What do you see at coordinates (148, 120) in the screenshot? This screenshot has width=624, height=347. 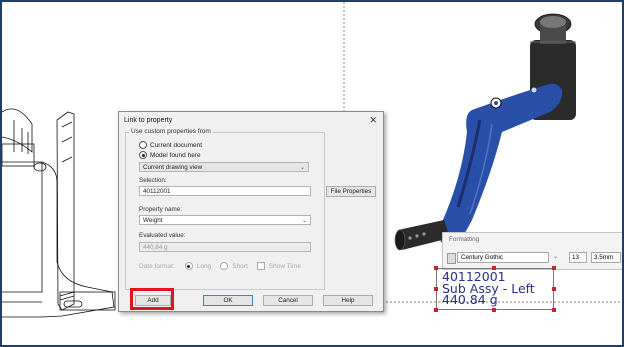 I see `dialog-title: Link to property` at bounding box center [148, 120].